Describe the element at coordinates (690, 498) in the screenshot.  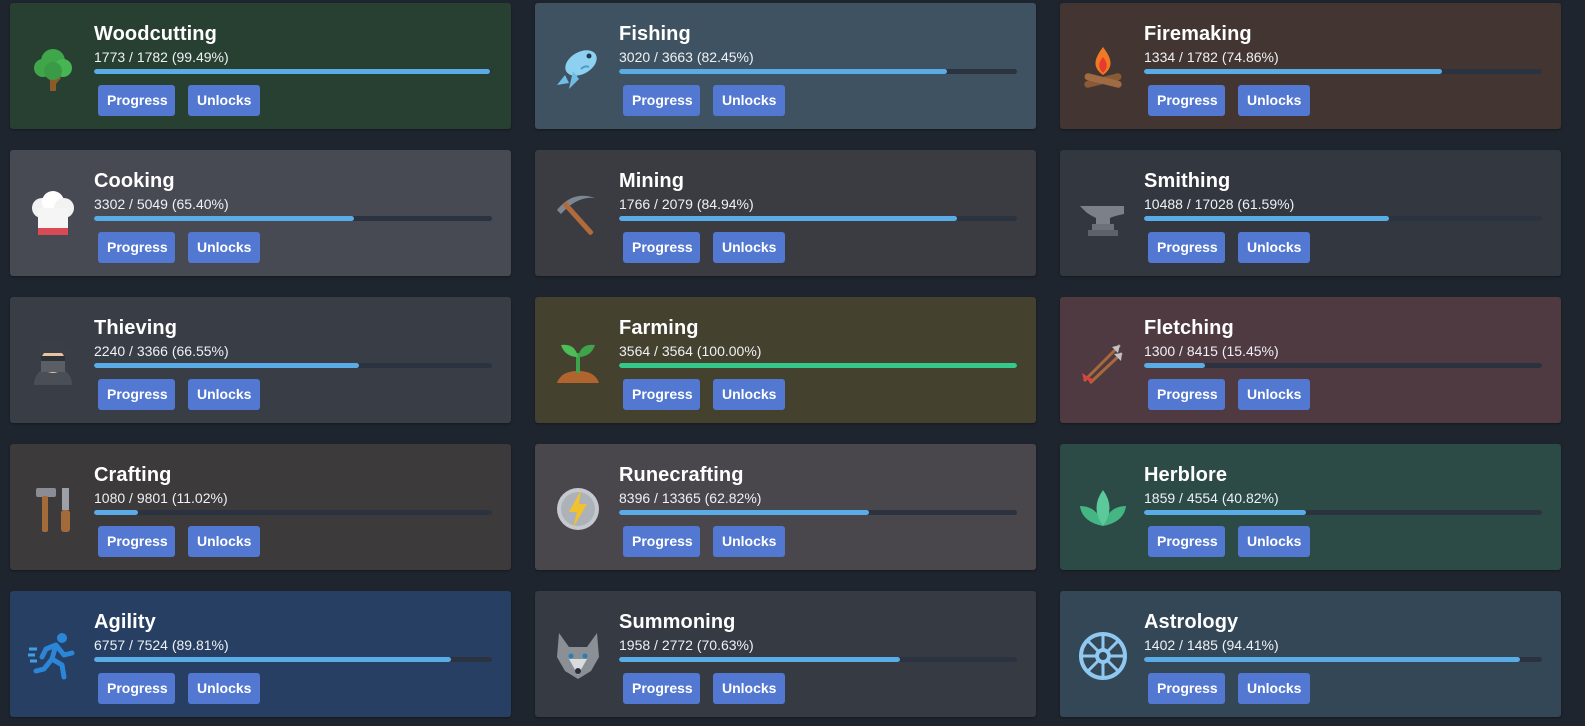
I see `skill-stats: 8396 / 13365 (62.82%)` at that location.